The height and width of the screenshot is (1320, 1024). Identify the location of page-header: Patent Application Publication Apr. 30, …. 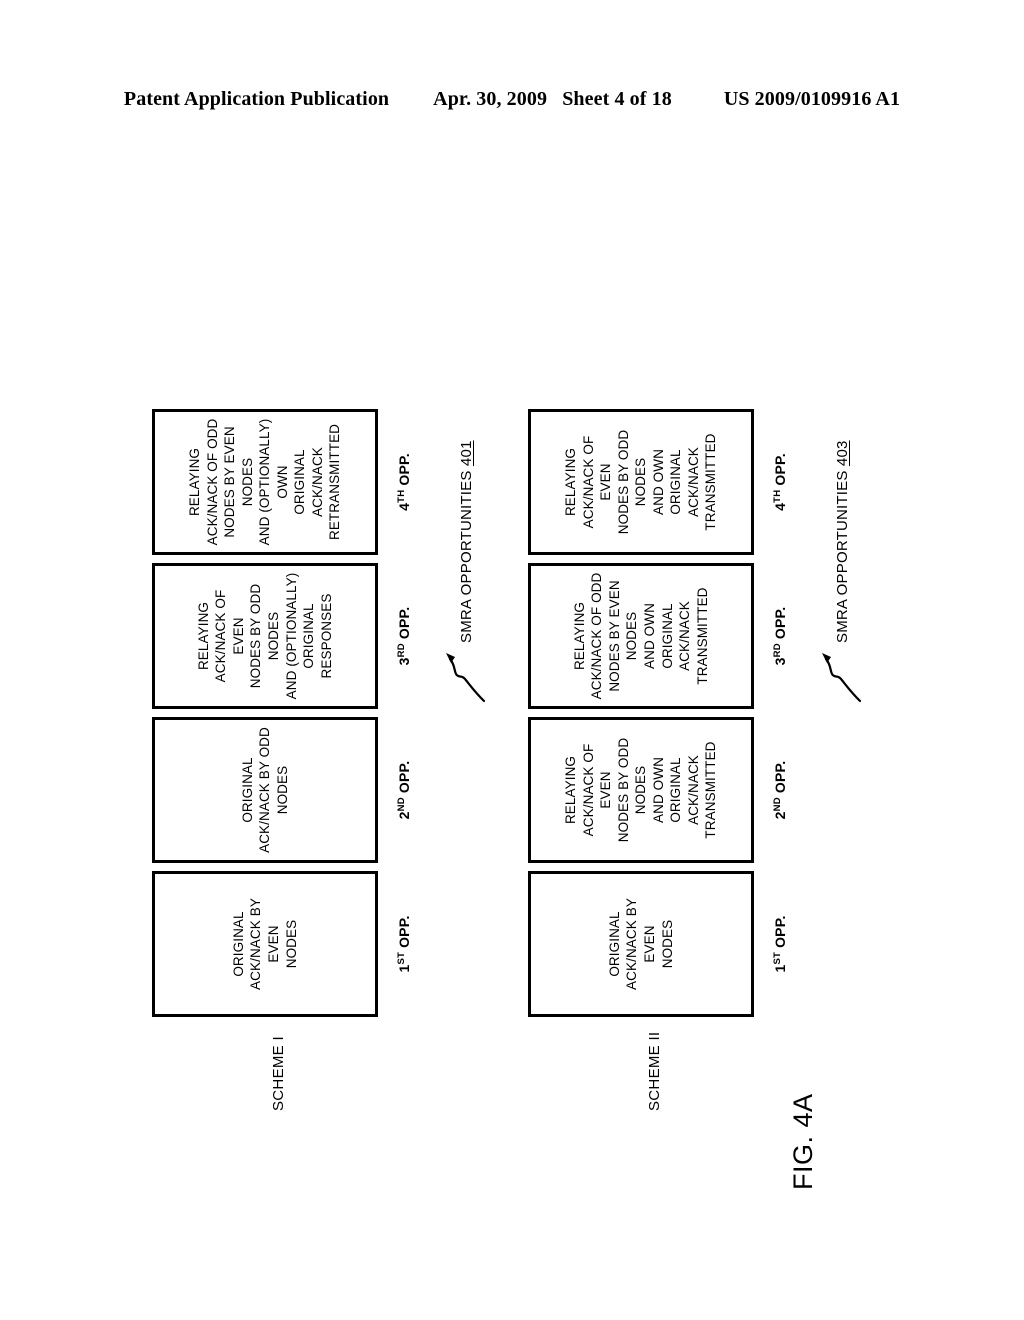
(512, 99).